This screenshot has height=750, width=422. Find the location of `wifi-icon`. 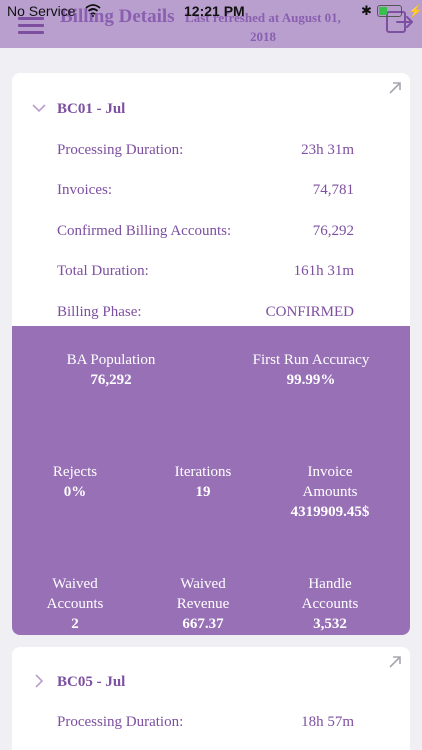

wifi-icon is located at coordinates (93, 10).